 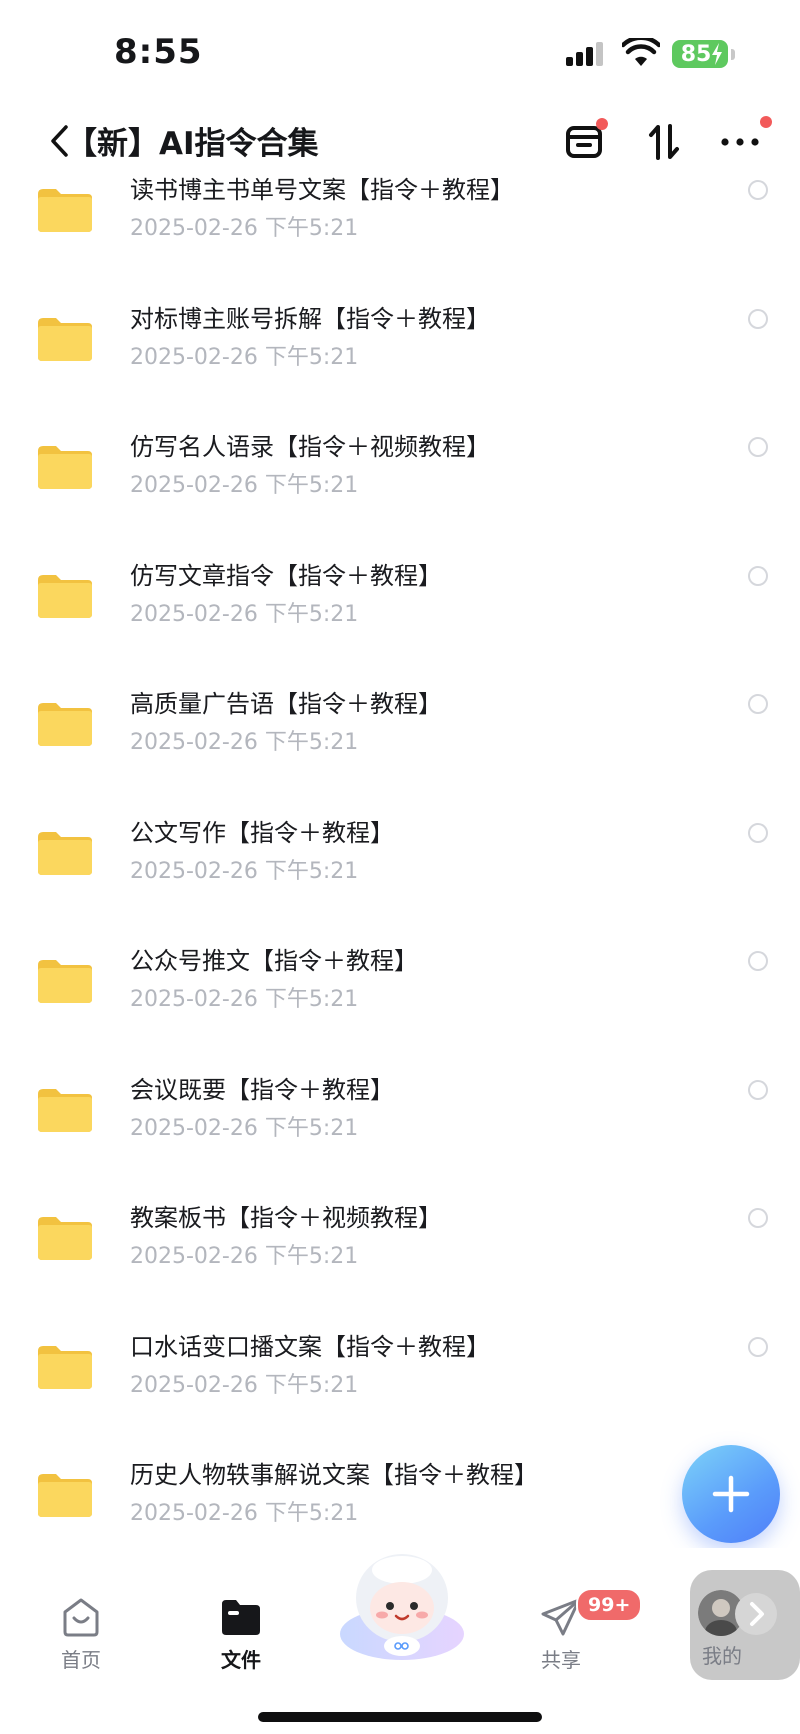 I want to click on file-row: 仿写名人语录【指令＋视频教程】 2025-02-26 下午5:21, so click(x=400, y=491).